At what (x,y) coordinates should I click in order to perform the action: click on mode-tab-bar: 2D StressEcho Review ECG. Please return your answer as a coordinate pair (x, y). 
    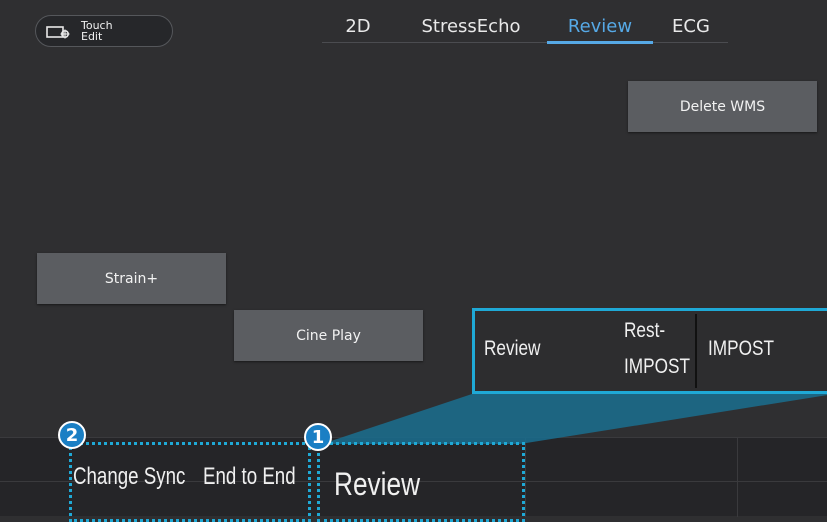
    Looking at the image, I should click on (525, 29).